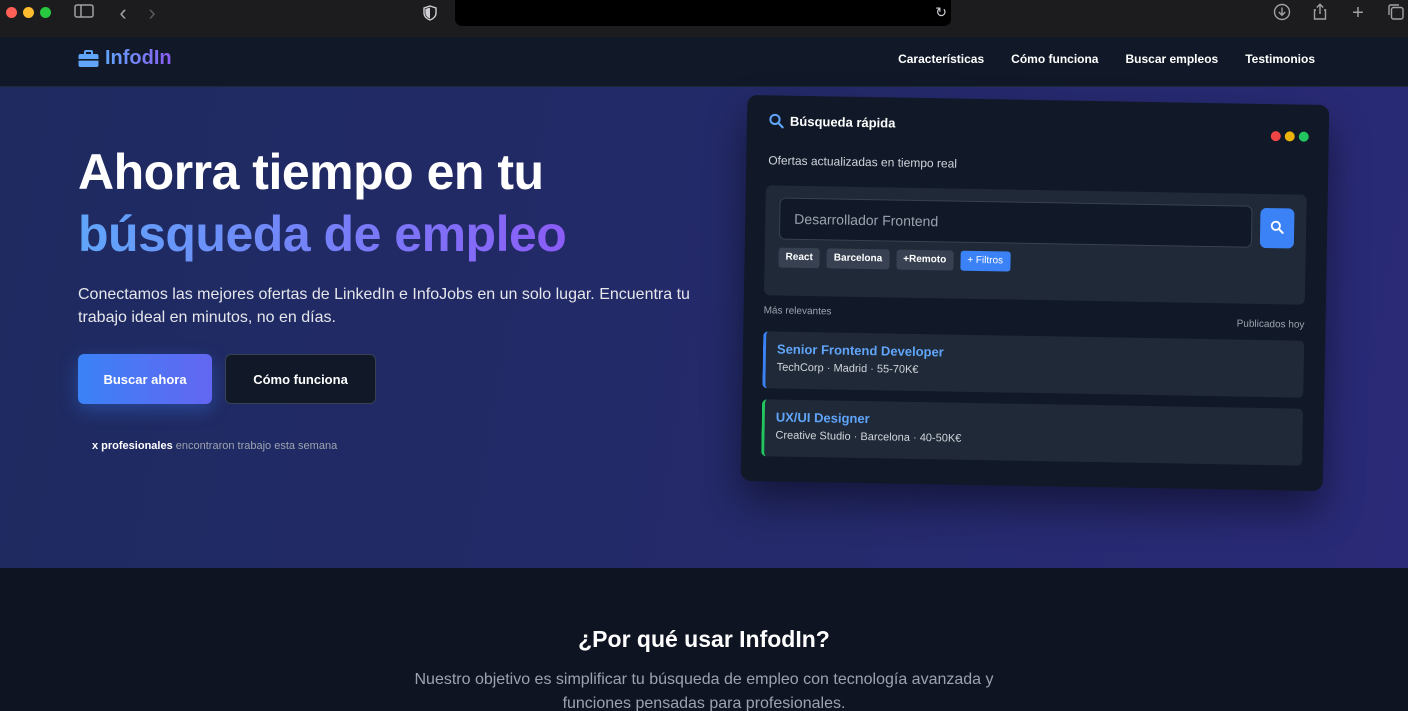  Describe the element at coordinates (924, 260) in the screenshot. I see `tag-remoto: +Remoto` at that location.